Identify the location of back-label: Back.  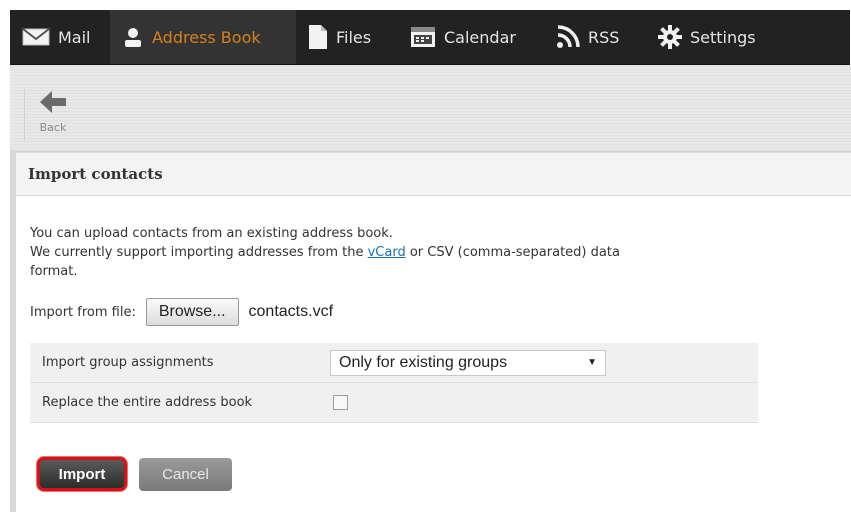
(53, 127).